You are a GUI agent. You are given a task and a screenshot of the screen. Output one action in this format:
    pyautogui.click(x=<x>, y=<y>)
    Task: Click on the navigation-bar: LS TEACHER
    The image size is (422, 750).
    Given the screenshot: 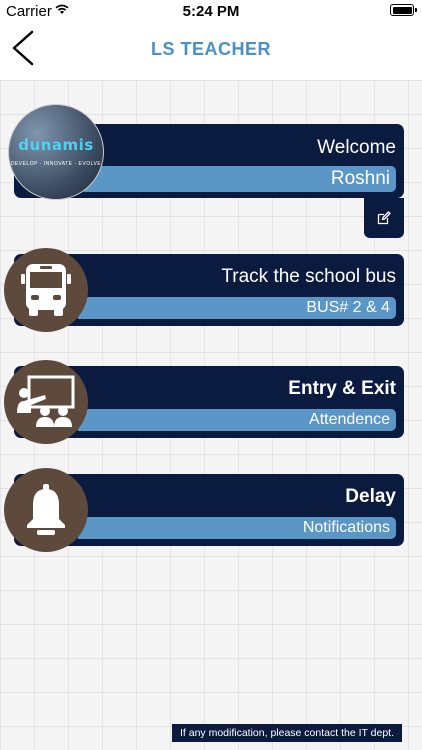 What is the action you would take?
    pyautogui.click(x=211, y=51)
    